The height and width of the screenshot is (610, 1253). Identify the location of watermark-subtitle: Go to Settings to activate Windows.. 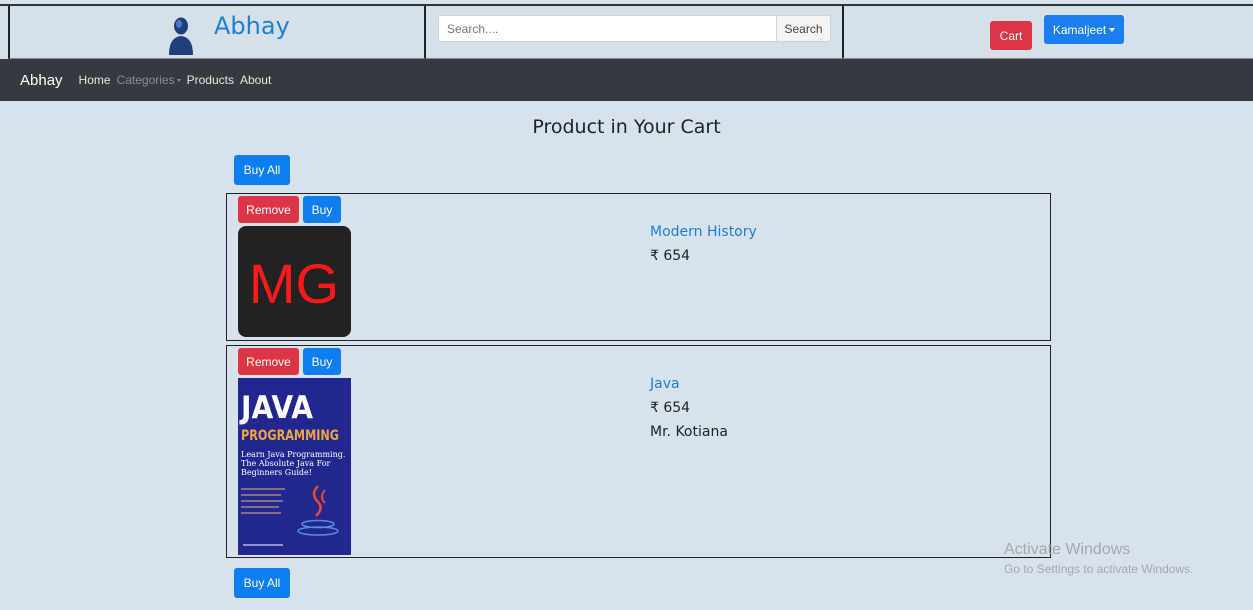
(1099, 569).